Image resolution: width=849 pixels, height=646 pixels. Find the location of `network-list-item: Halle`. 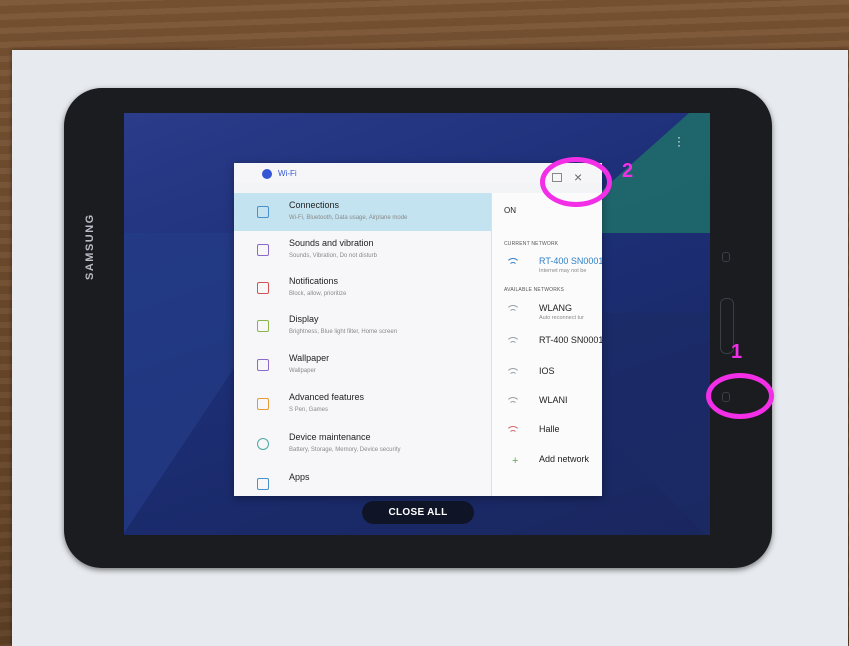

network-list-item: Halle is located at coordinates (547, 433).